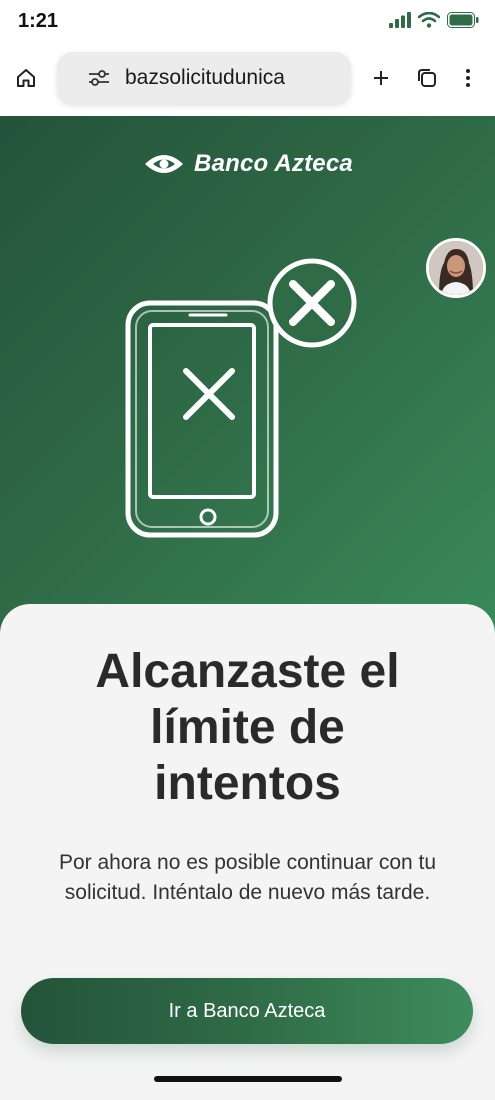  I want to click on title-line: límite de, so click(247, 727).